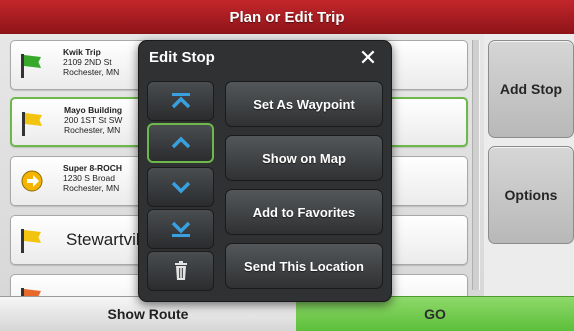 This screenshot has height=331, width=574. I want to click on set-as-waypoint-button: Set As Waypoint, so click(304, 104).